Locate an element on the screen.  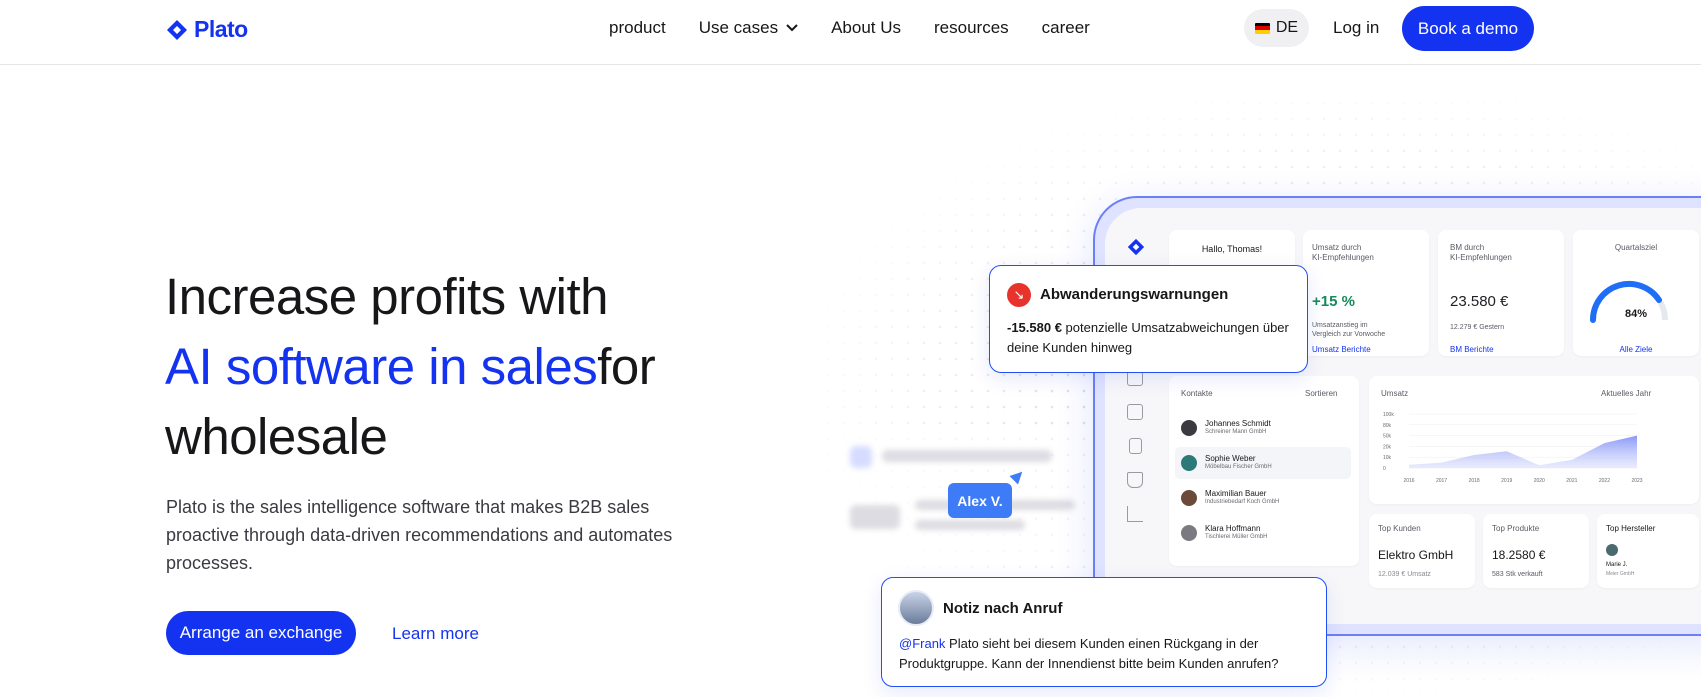
hero-title-line3: wholesale is located at coordinates (276, 436).